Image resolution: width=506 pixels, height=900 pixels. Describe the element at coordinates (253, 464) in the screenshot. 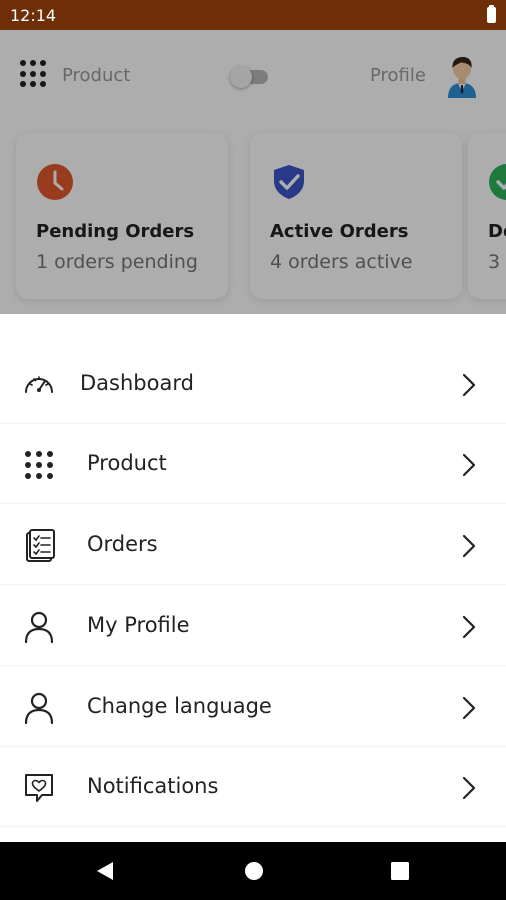

I see `menu-item-product: Product` at that location.